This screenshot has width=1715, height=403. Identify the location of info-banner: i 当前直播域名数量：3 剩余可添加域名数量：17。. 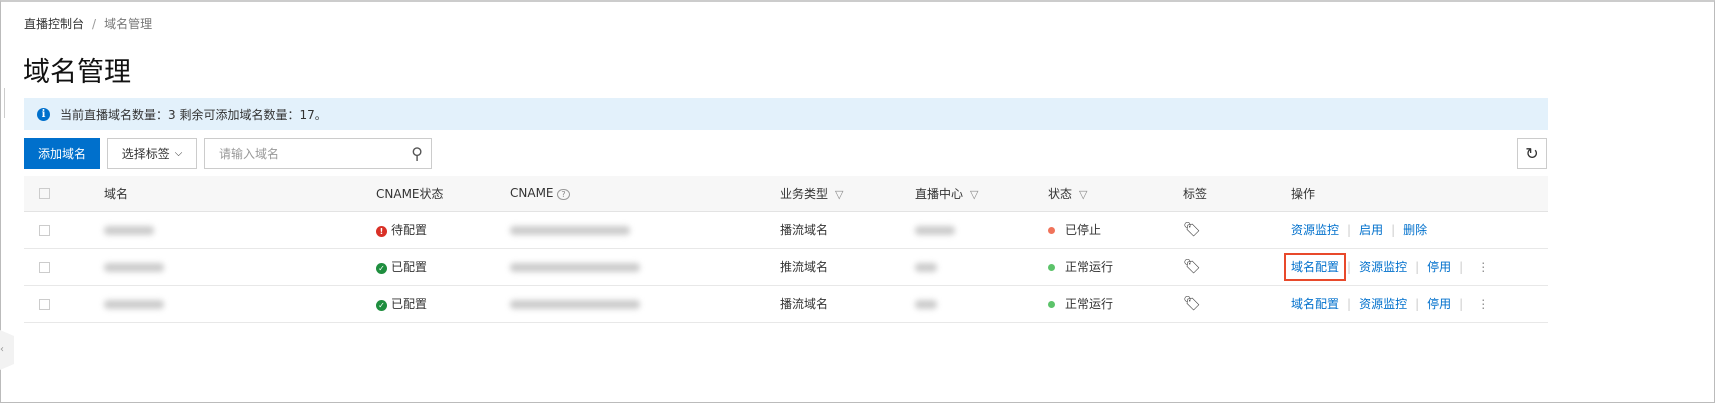
(786, 114).